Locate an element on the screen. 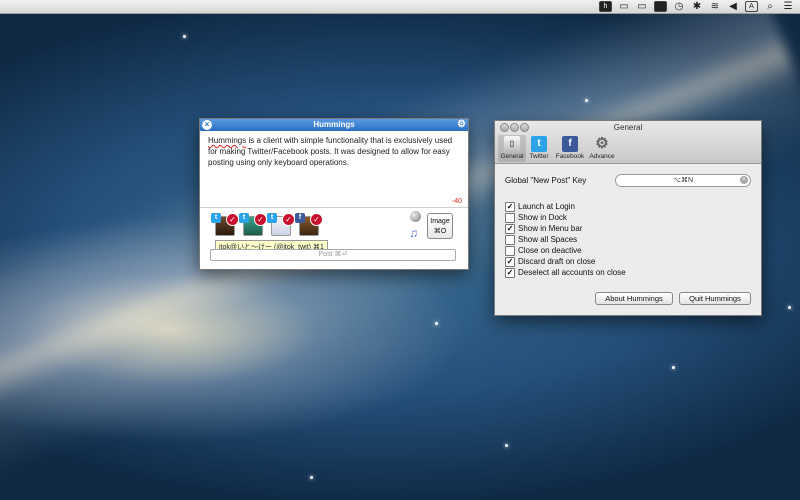 This screenshot has height=500, width=800. image-button-shortcut: ⌘O is located at coordinates (440, 231).